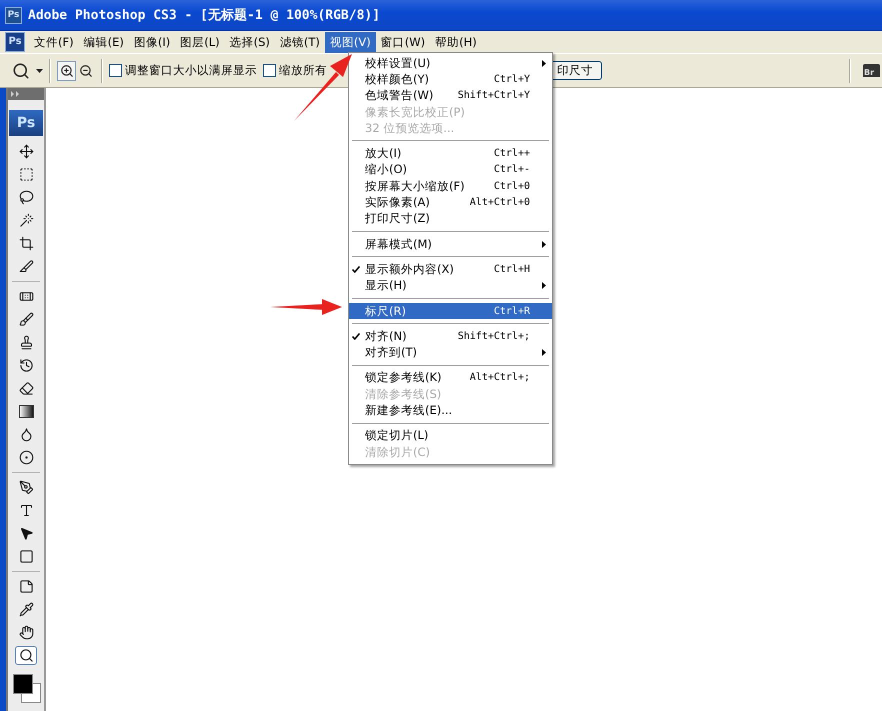 The image size is (882, 711). I want to click on menu-item: 视图(V), so click(350, 42).